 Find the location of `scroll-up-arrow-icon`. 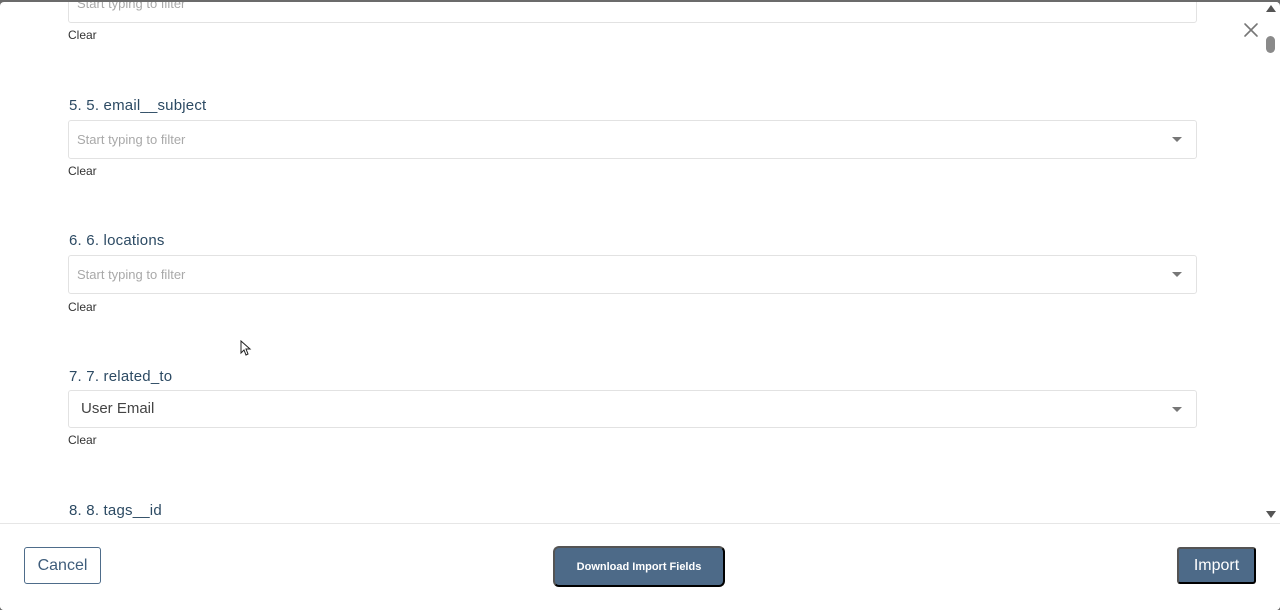

scroll-up-arrow-icon is located at coordinates (1271, 8).